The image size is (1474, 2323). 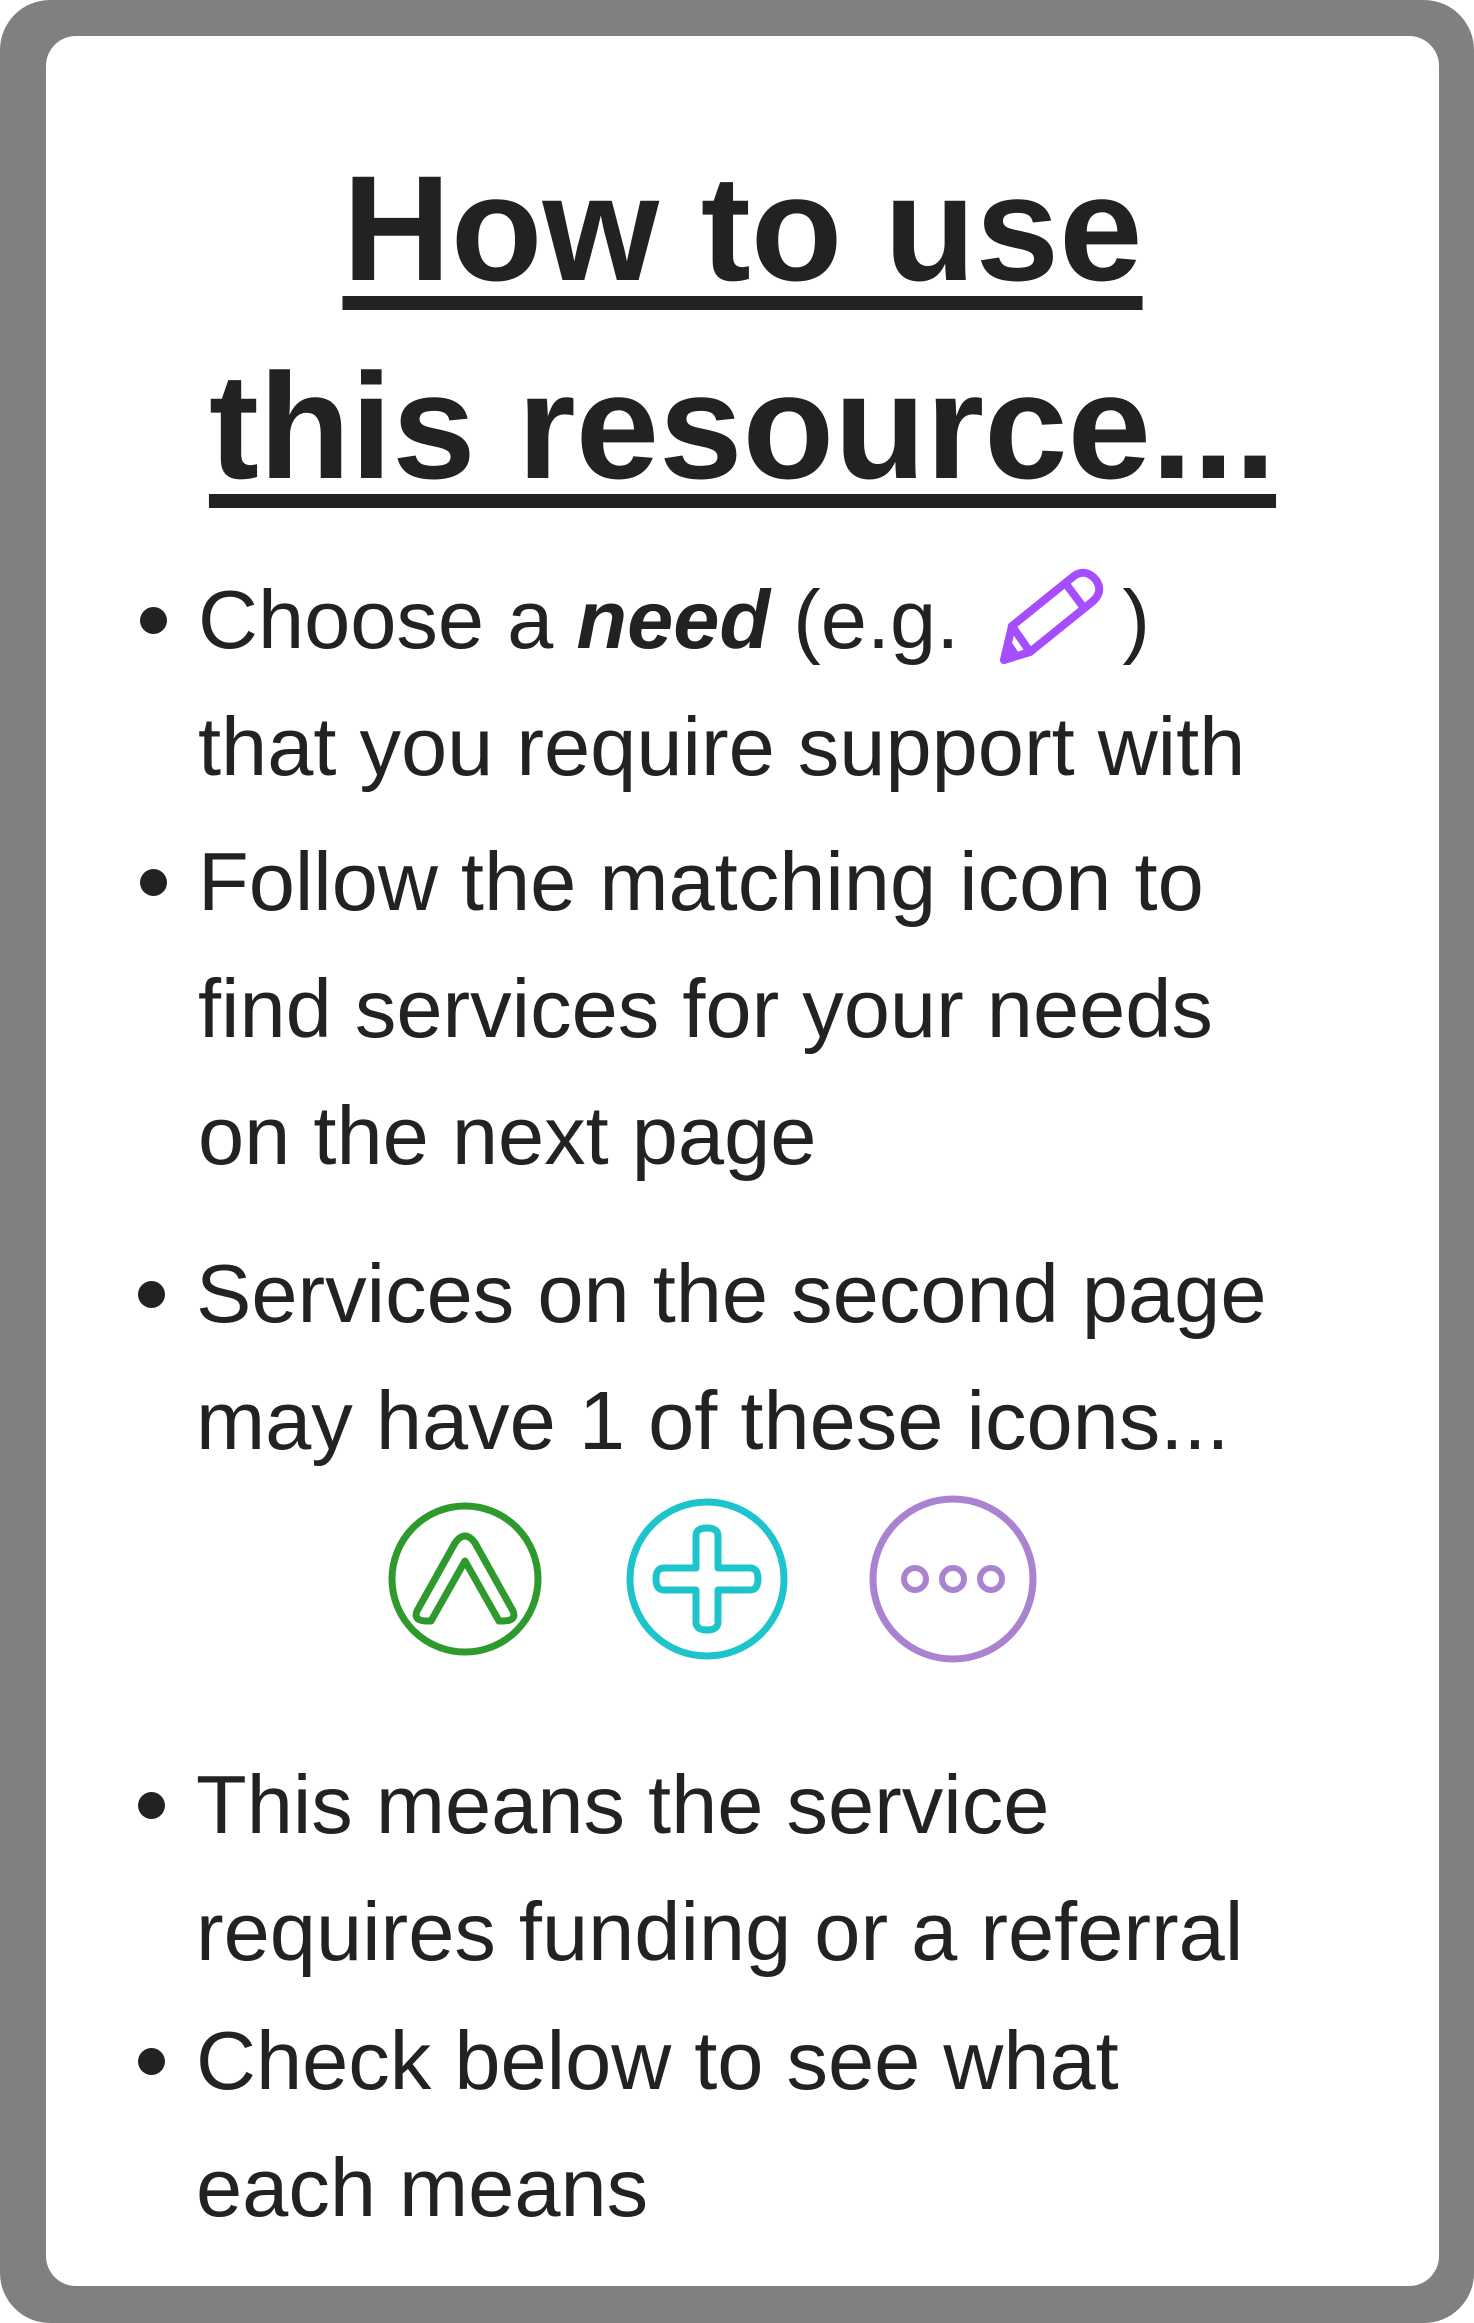 I want to click on bullet-line: find services for your needs, so click(x=705, y=1008).